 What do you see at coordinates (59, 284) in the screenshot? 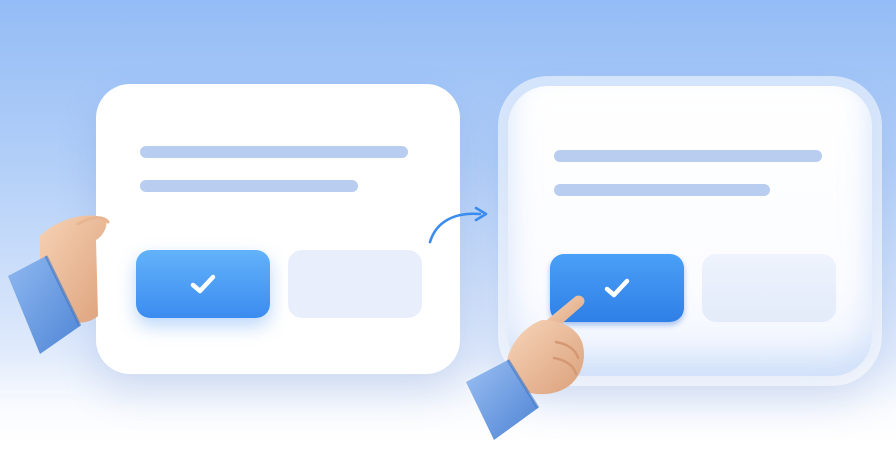
I see `hand-holding-card-icon` at bounding box center [59, 284].